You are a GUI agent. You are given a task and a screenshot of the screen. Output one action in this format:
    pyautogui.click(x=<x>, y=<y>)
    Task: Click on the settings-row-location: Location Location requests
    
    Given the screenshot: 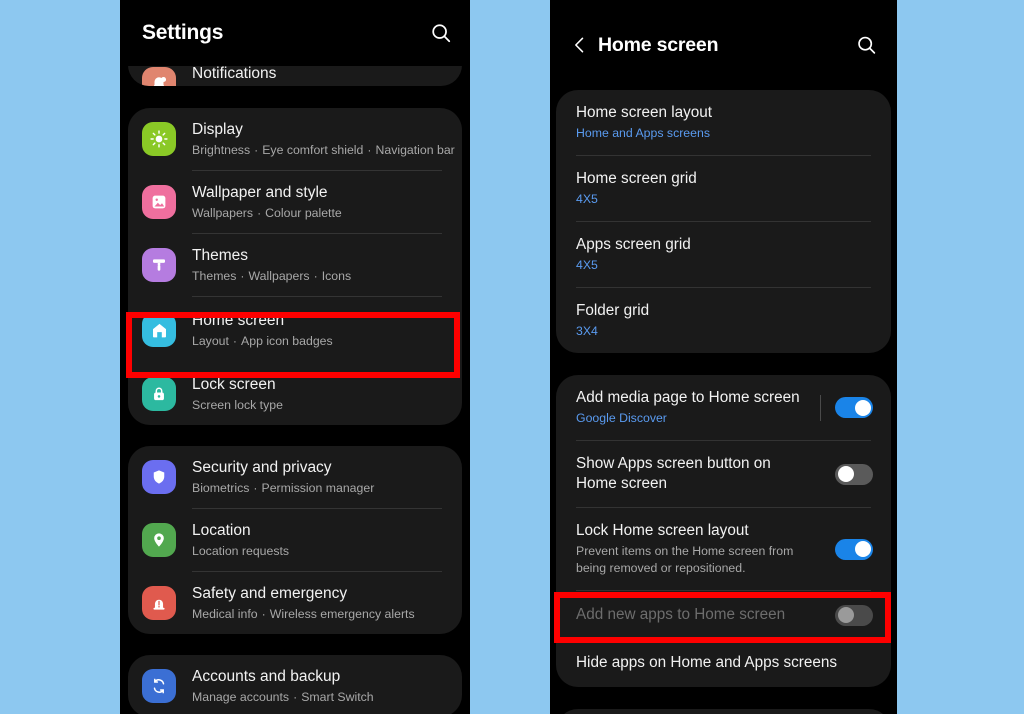 What is the action you would take?
    pyautogui.click(x=295, y=540)
    